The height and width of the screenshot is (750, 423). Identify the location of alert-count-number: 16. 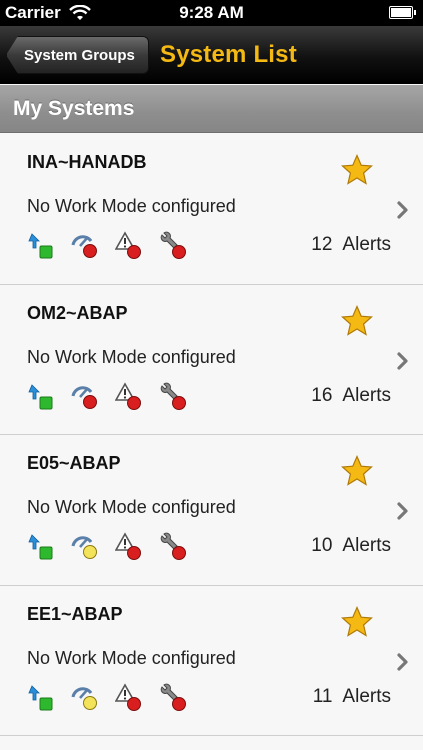
(322, 395).